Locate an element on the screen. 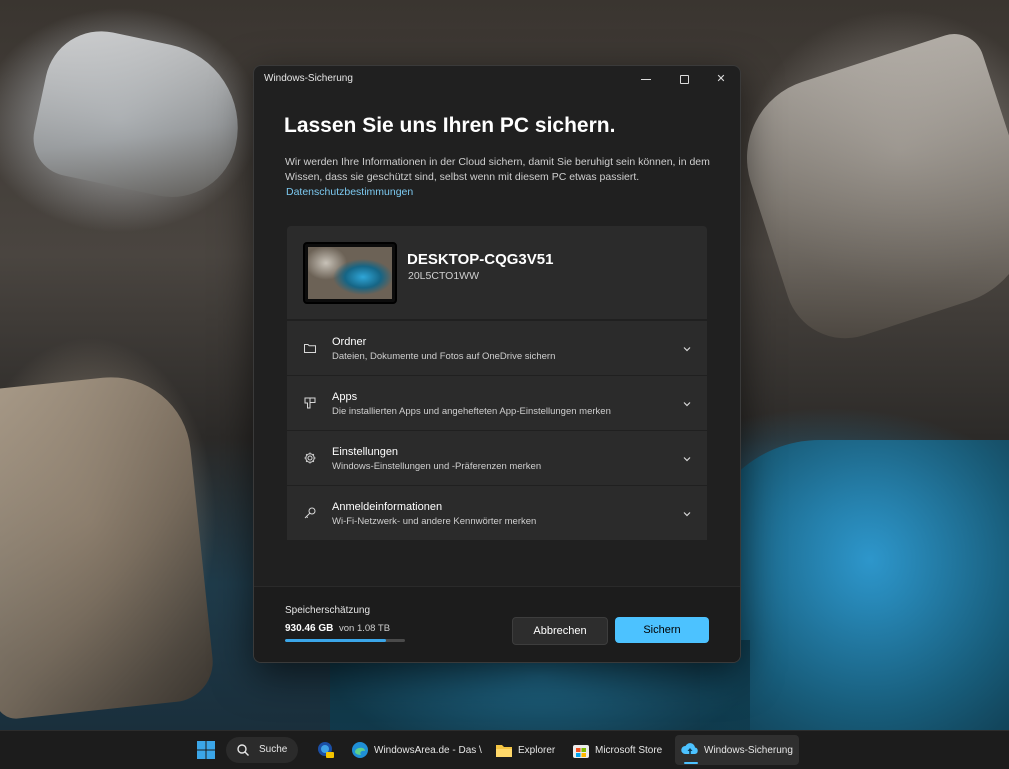 The height and width of the screenshot is (769, 1009). maximize-icon is located at coordinates (684, 79).